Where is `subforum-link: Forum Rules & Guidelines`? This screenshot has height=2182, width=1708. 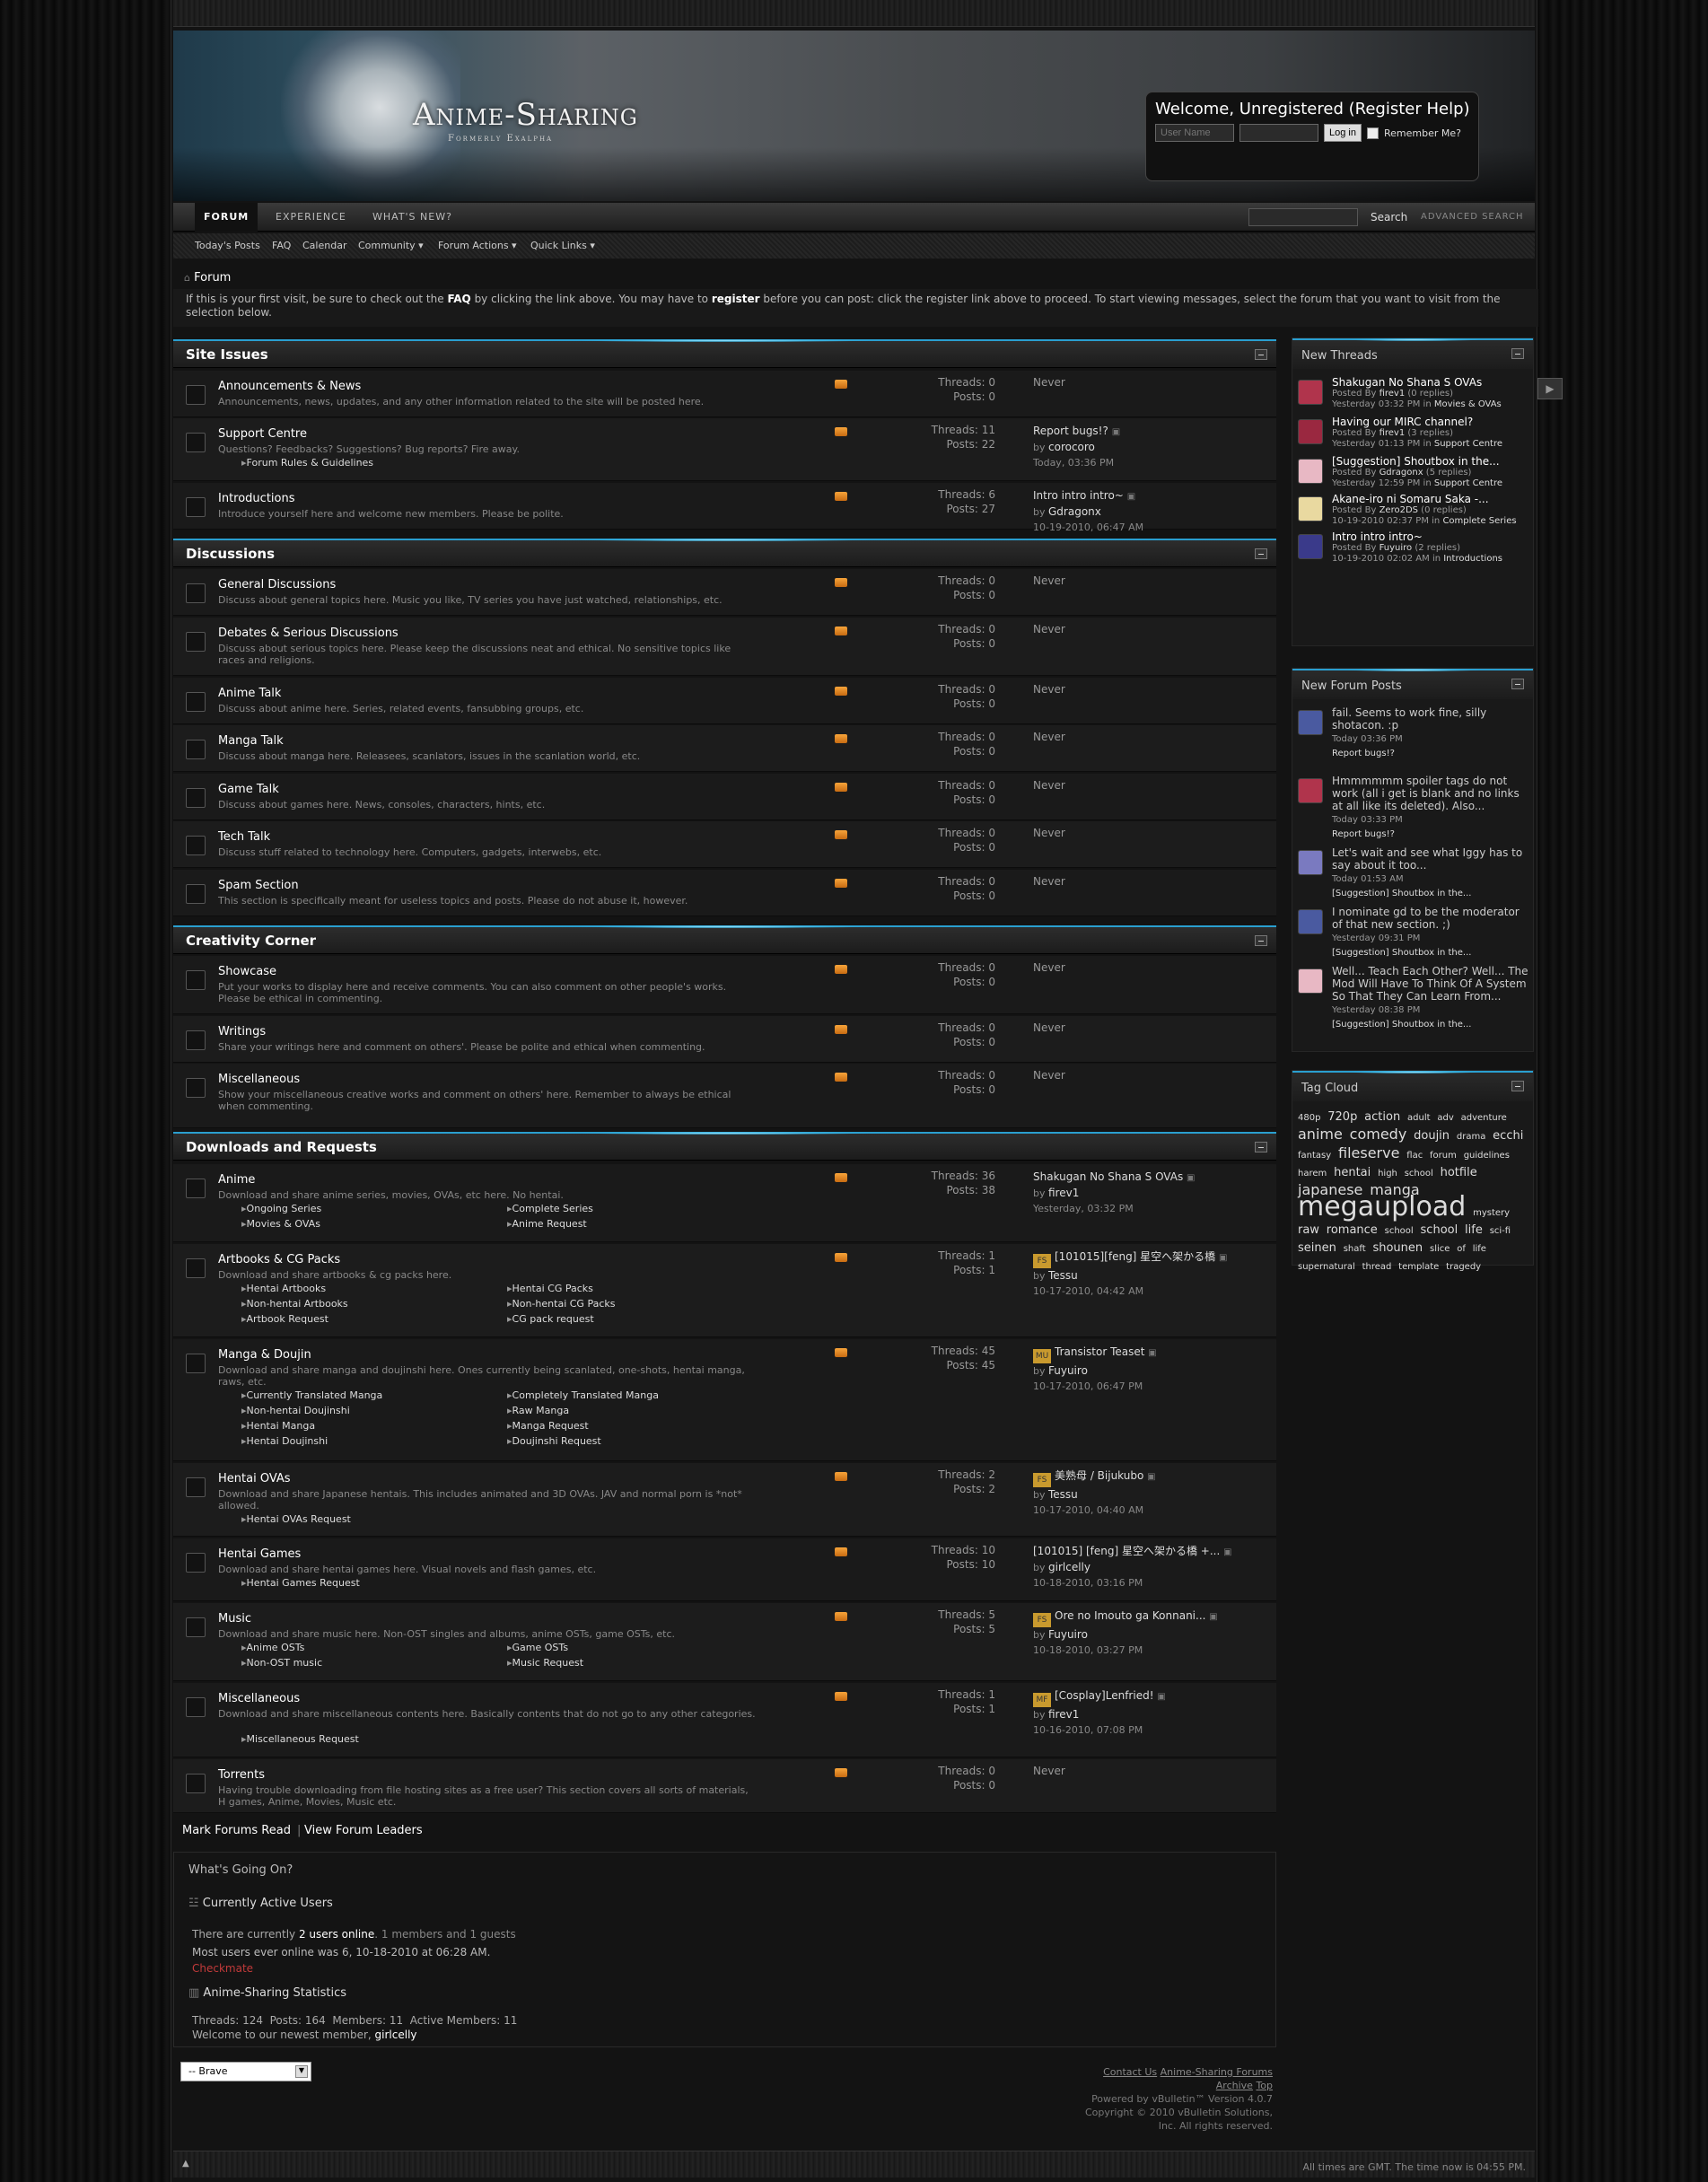 subforum-link: Forum Rules & Guidelines is located at coordinates (307, 463).